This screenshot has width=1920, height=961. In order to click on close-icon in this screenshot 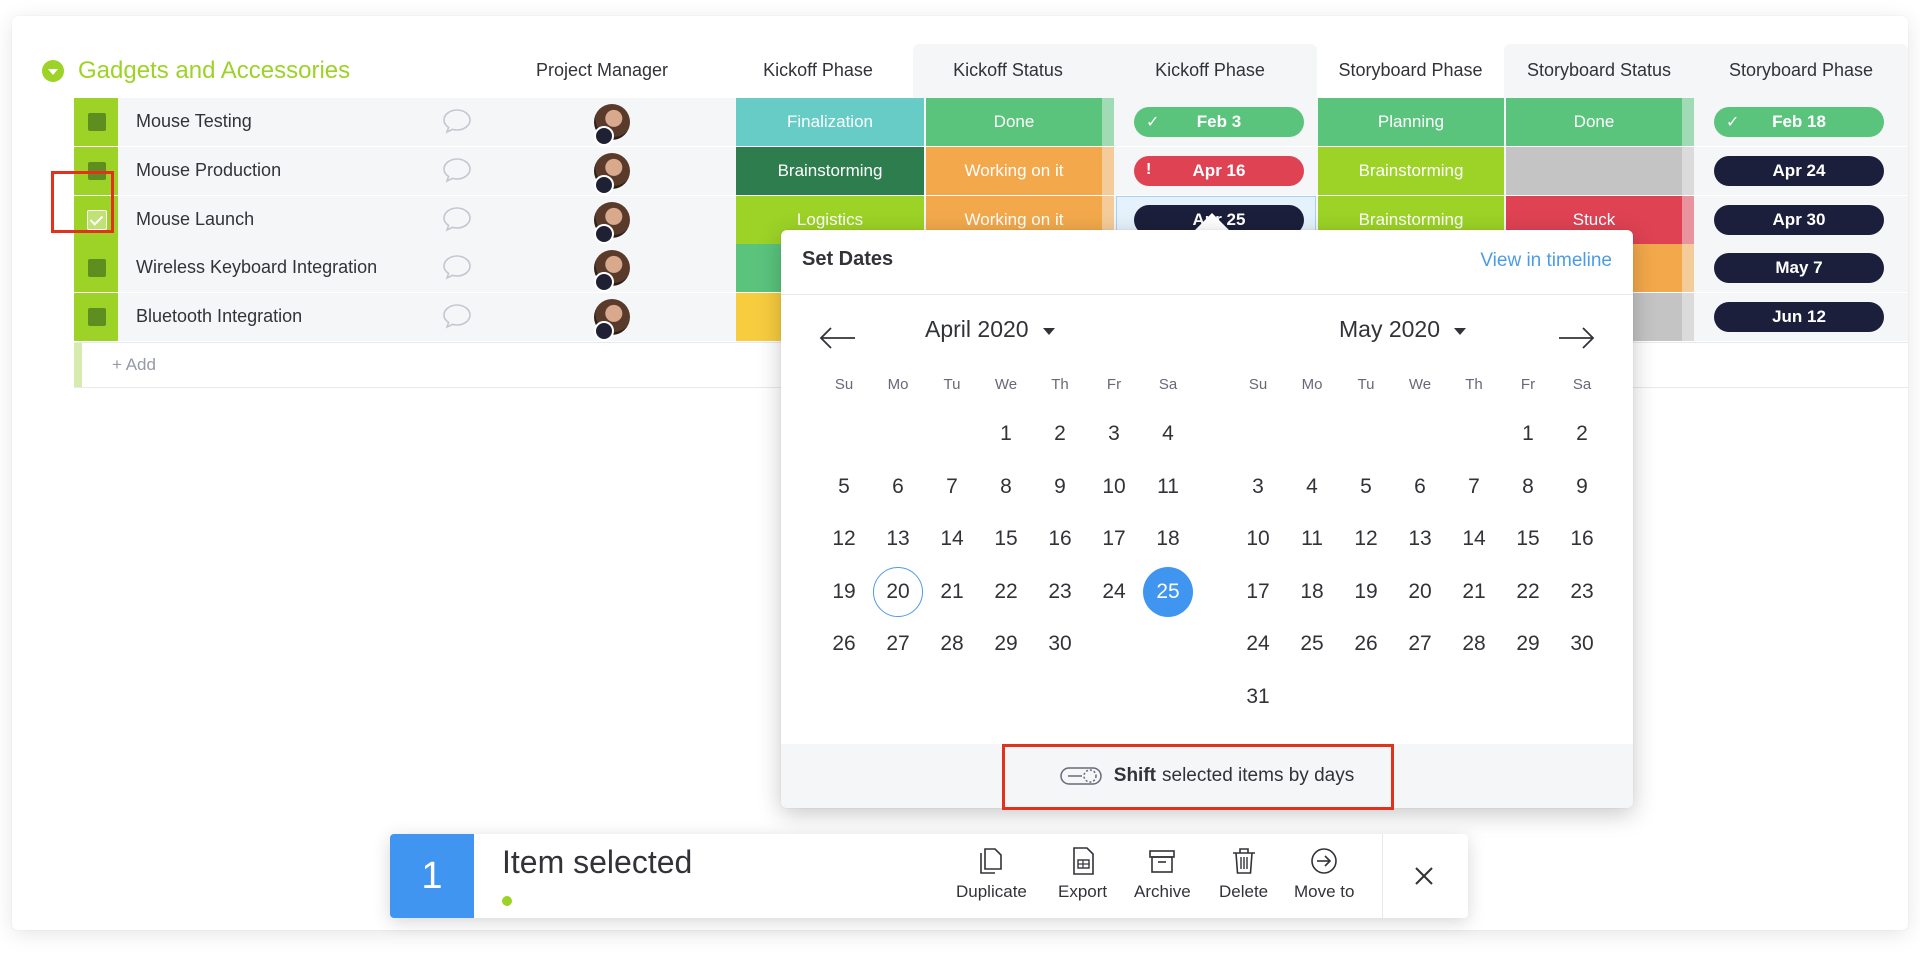, I will do `click(1424, 876)`.